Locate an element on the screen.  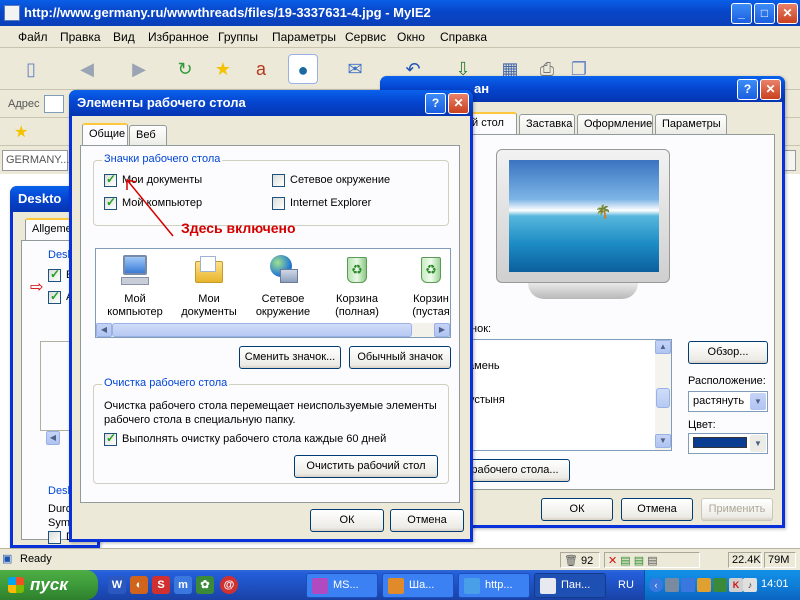
skype-icon: S is located at coordinates (161, 585).